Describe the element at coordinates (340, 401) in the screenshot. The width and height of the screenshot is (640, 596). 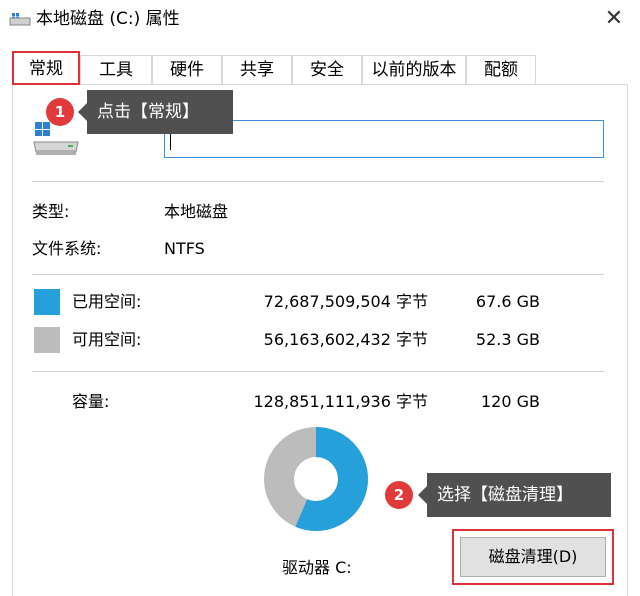
I see `capacity-bytes: 128,851,111,936 字节` at that location.